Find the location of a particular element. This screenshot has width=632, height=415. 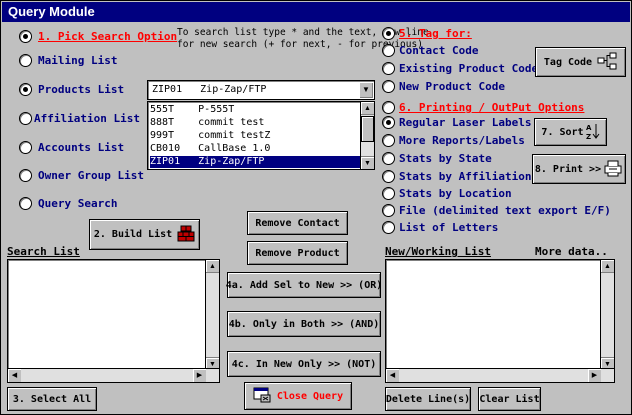

search-list-label: Search List is located at coordinates (43, 251).